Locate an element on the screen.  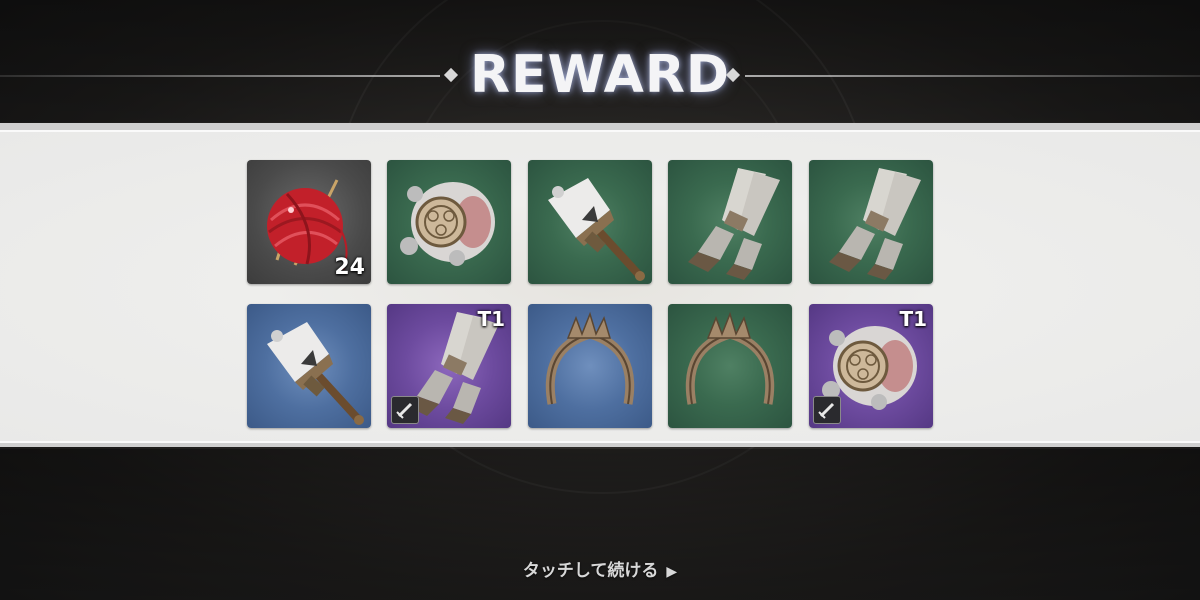
reward-title: REWARD is located at coordinates (600, 75).